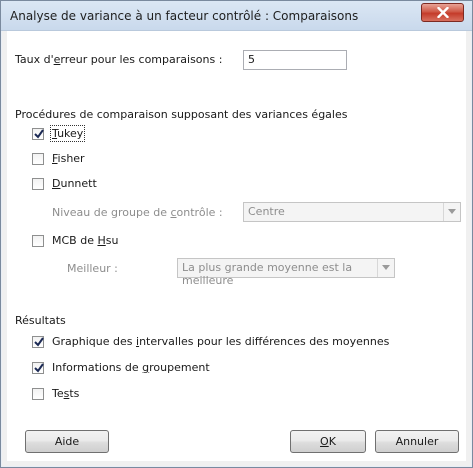  Describe the element at coordinates (38, 184) in the screenshot. I see `dunnett-checkbox` at that location.